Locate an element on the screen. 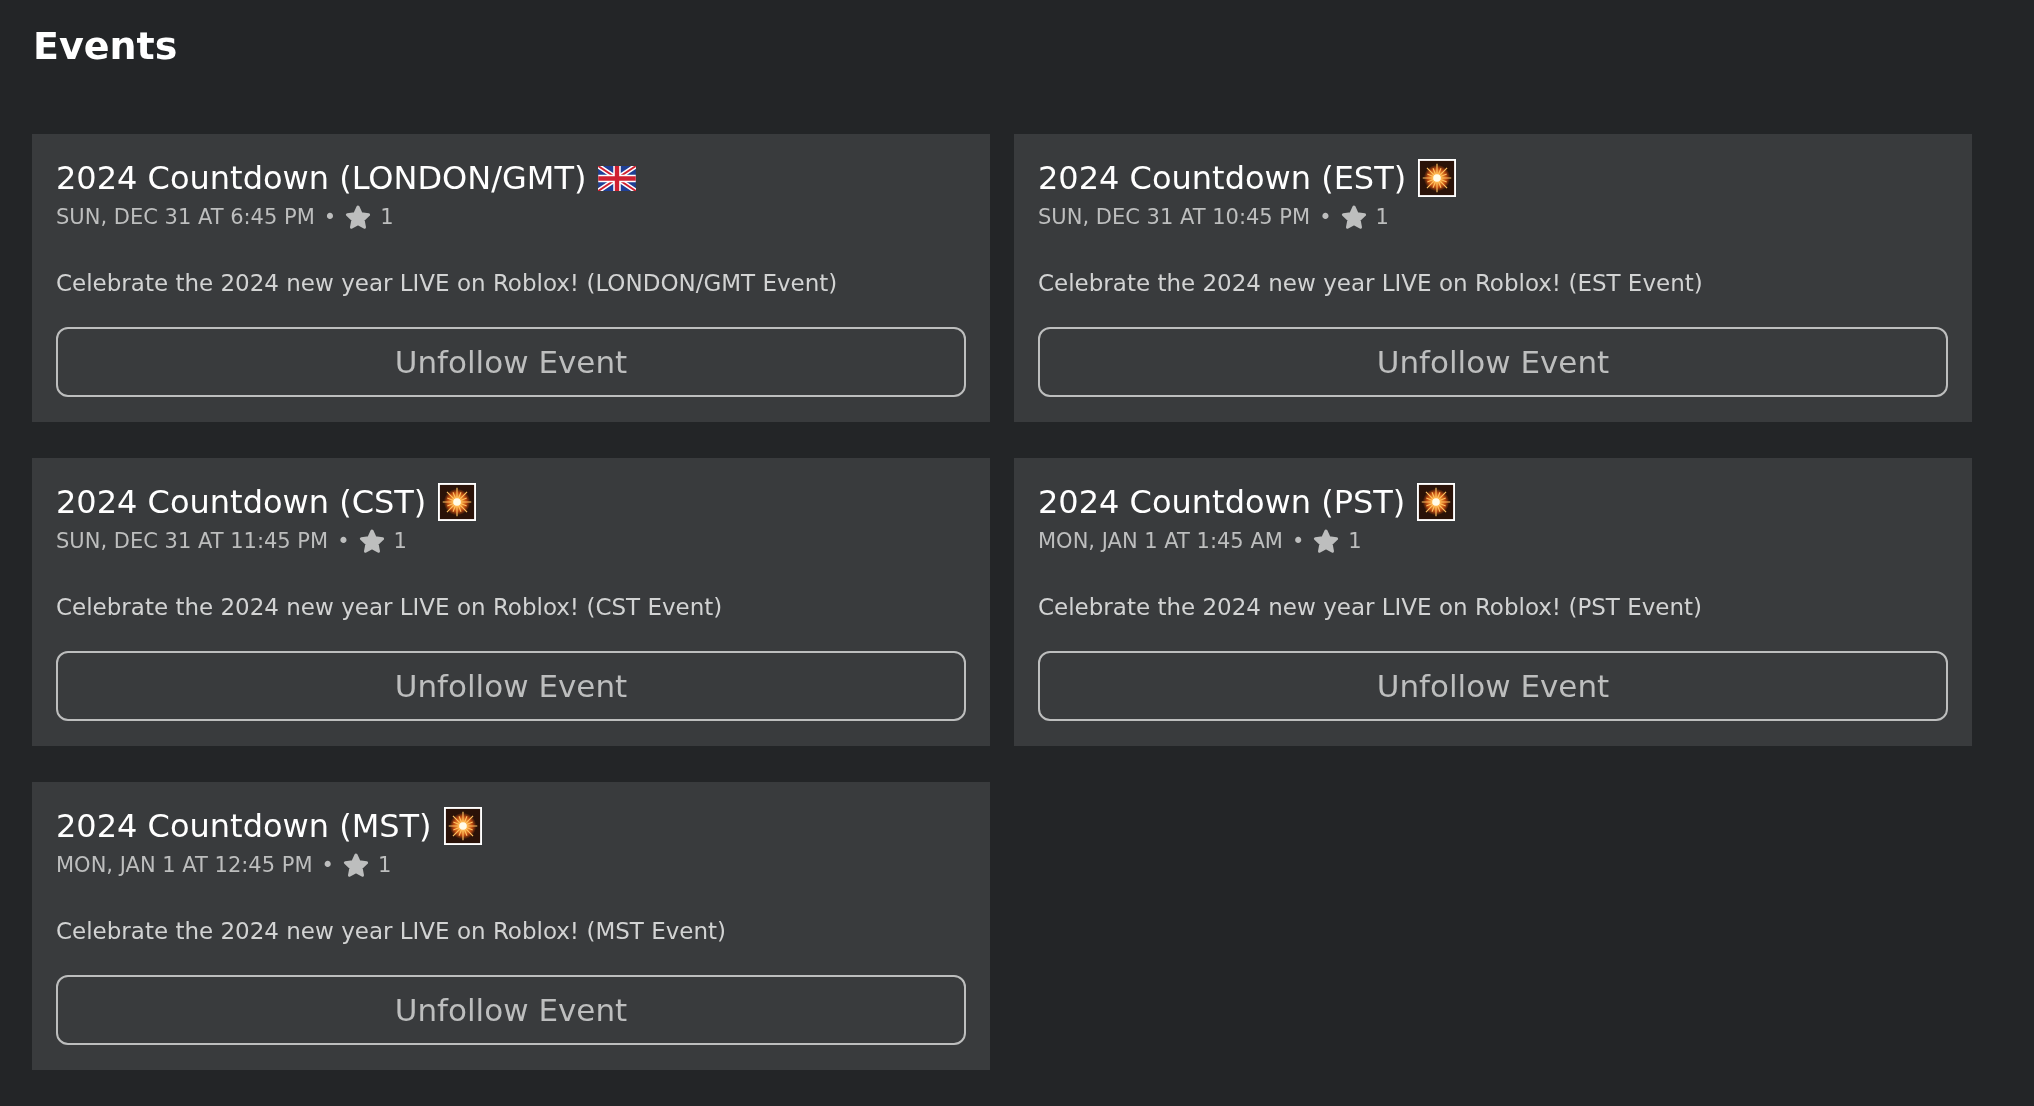  event-title: 2024 Countdown (LONDON/GMT) is located at coordinates (321, 178).